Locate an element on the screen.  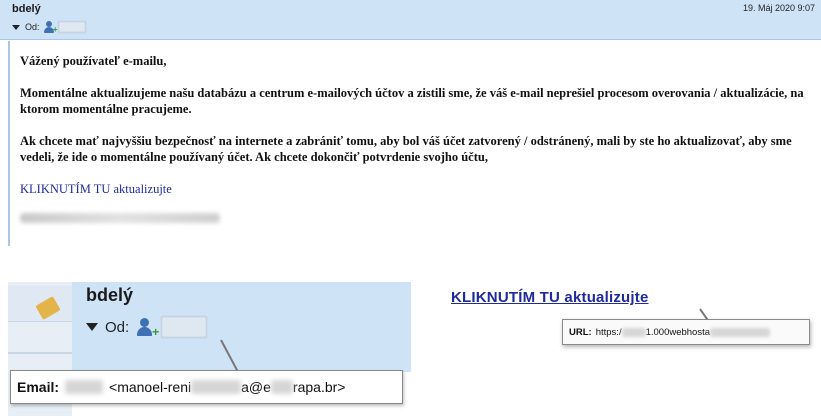
sidebar-item is located at coordinates (40, 304).